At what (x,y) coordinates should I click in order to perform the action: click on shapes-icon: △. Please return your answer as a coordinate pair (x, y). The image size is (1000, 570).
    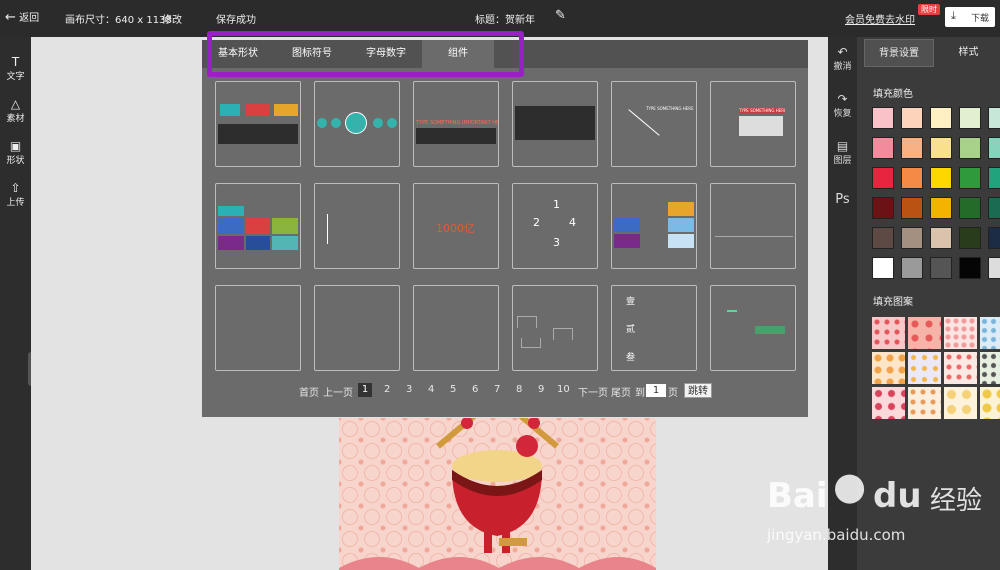
    Looking at the image, I should click on (15, 104).